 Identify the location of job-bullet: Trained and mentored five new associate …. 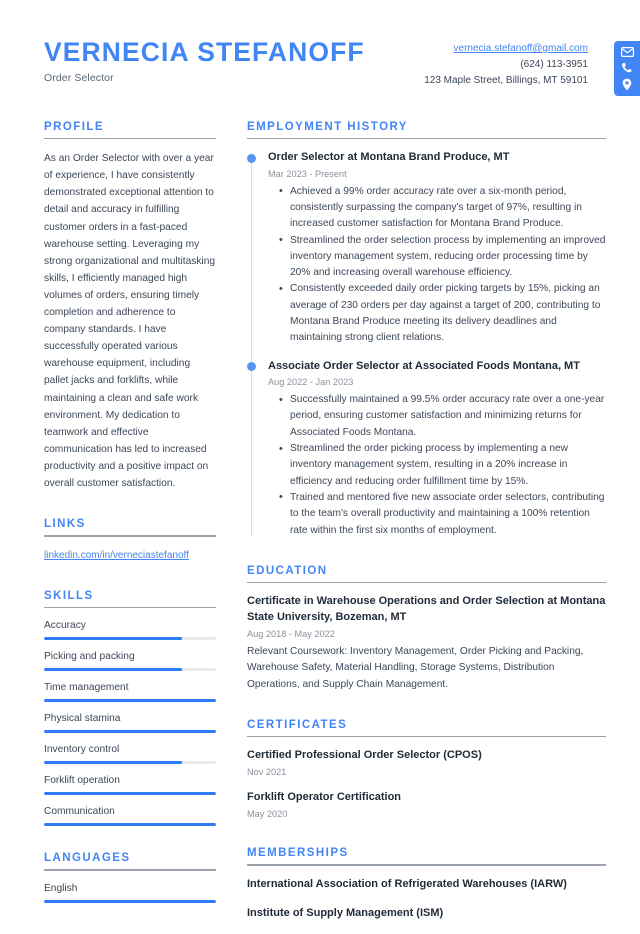
(442, 514).